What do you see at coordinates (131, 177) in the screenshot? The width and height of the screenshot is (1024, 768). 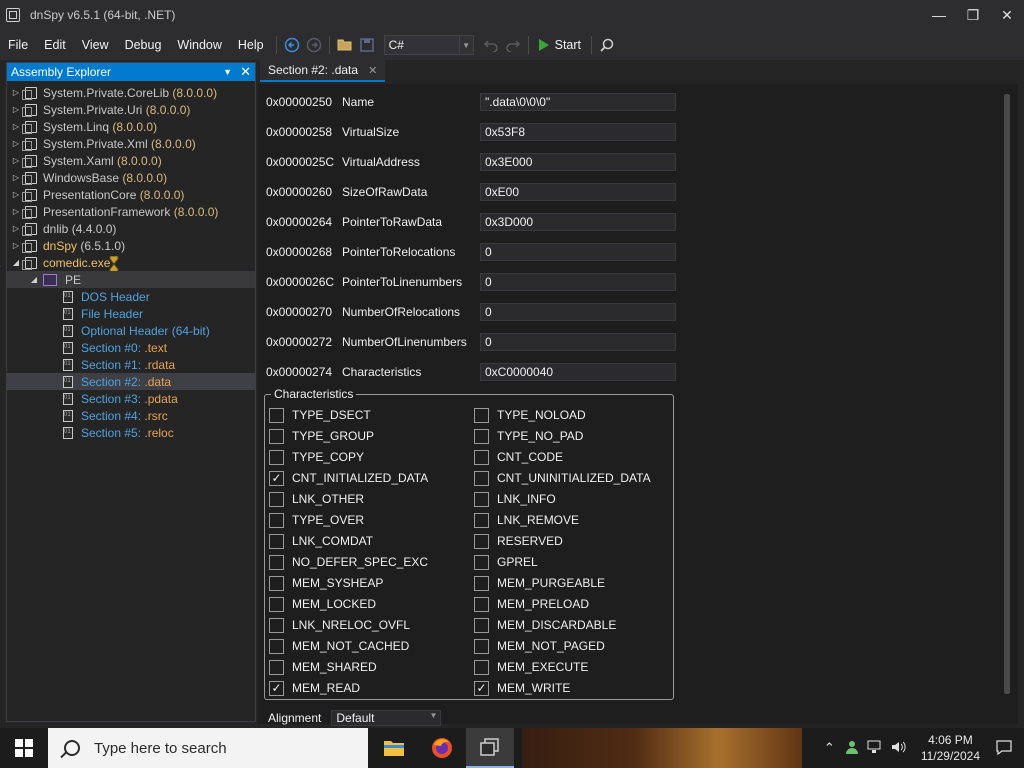 I see `tree-item-assembly: ▷ WindowsBase (8.0.0.0)` at bounding box center [131, 177].